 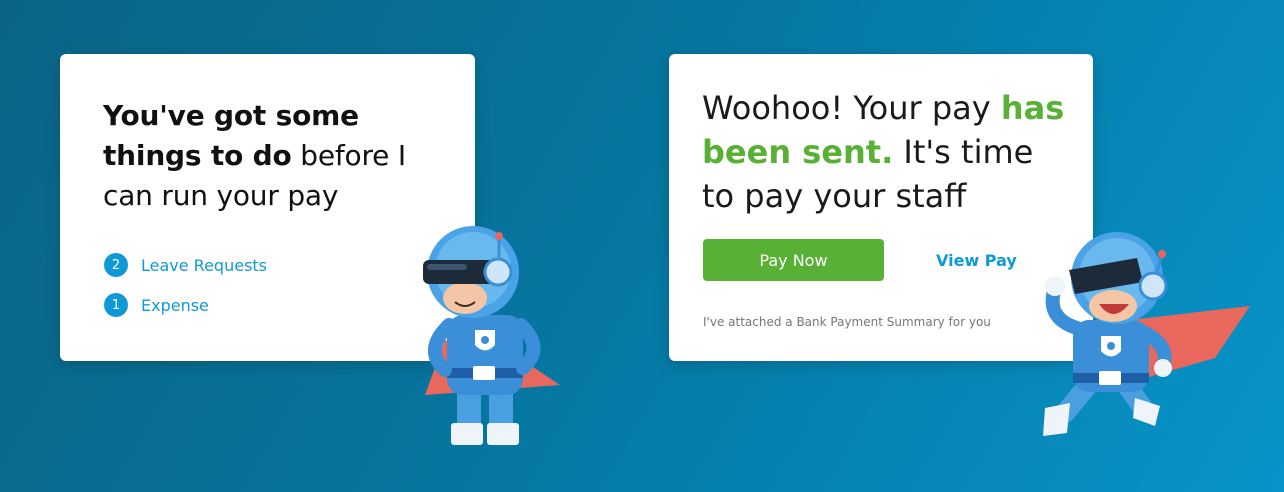 I want to click on todo-item-expense: 1 Expense, so click(x=156, y=305).